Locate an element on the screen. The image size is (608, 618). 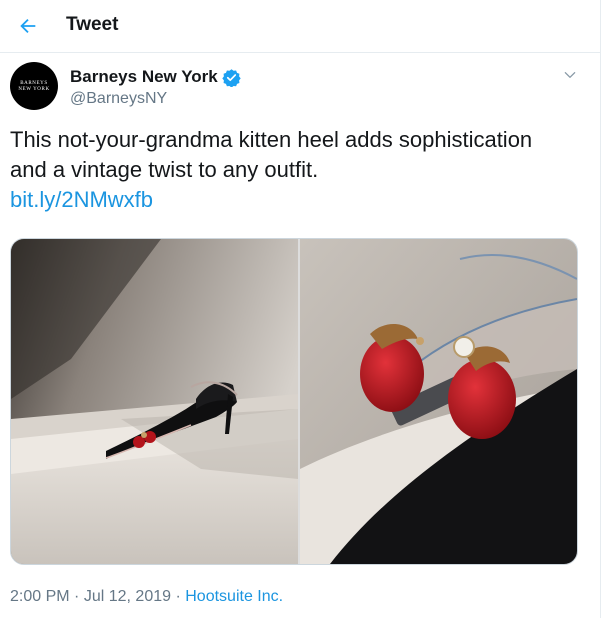
tweet-meta: 2:00 PM · Jul 12, 2019 · Hootsuite Inc. is located at coordinates (146, 597).